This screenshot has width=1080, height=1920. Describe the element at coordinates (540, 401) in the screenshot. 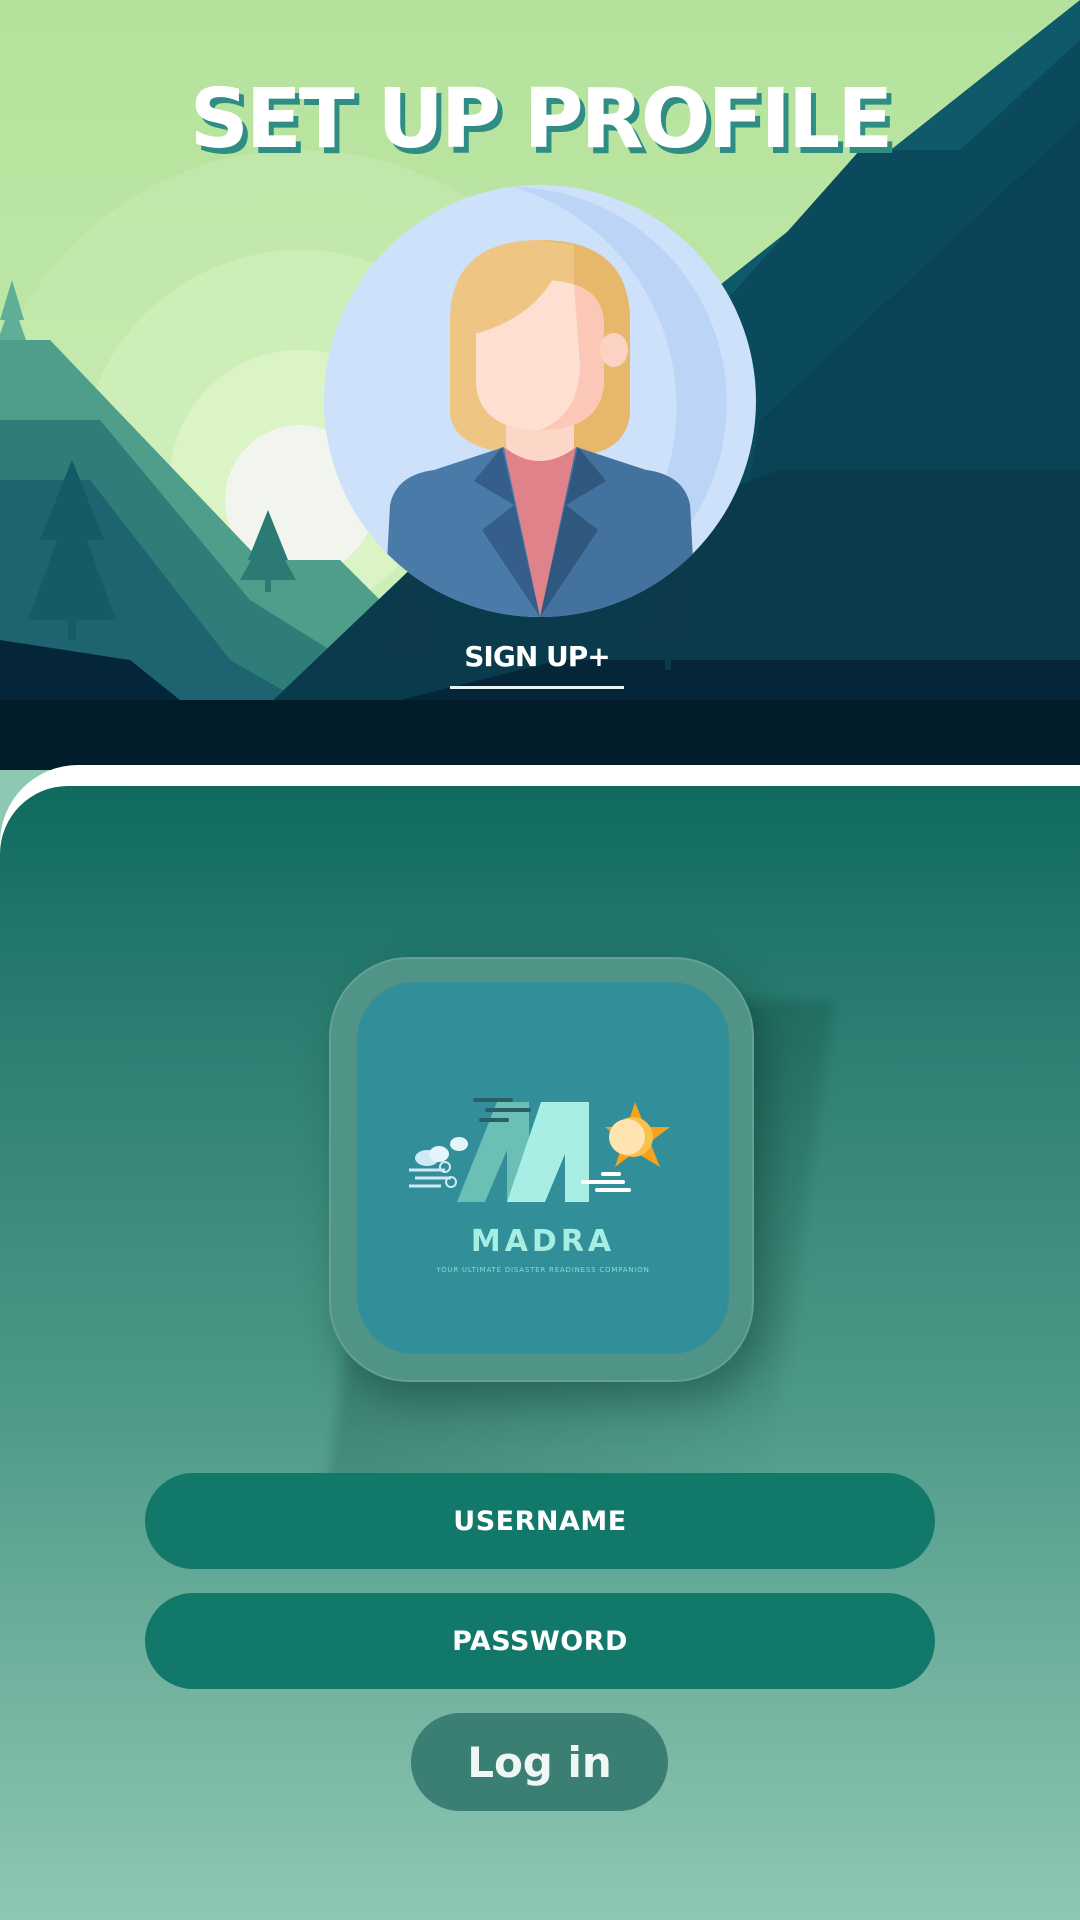

I see `woman-avatar-icon` at that location.